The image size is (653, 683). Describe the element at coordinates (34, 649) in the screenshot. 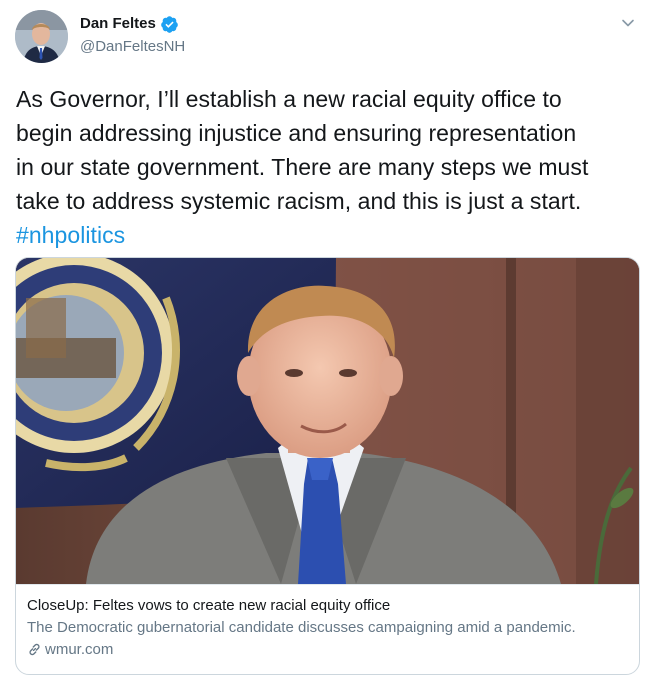

I see `link-icon` at that location.